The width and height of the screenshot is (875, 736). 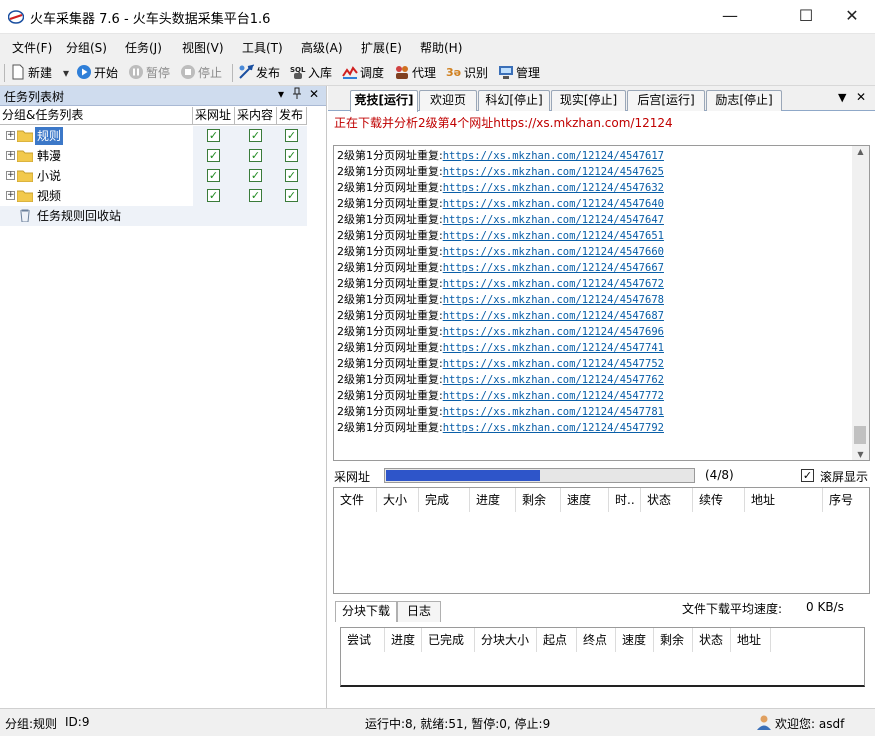 I want to click on group-name: 规则, so click(x=49, y=136).